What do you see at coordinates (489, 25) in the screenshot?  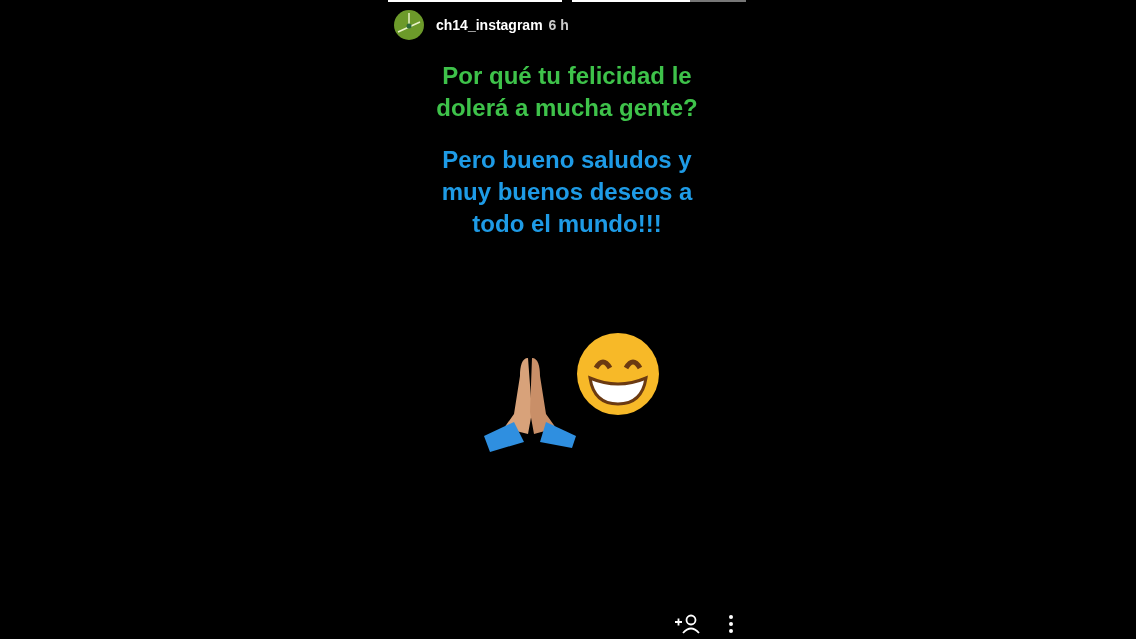 I see `username: ch14_instagram` at bounding box center [489, 25].